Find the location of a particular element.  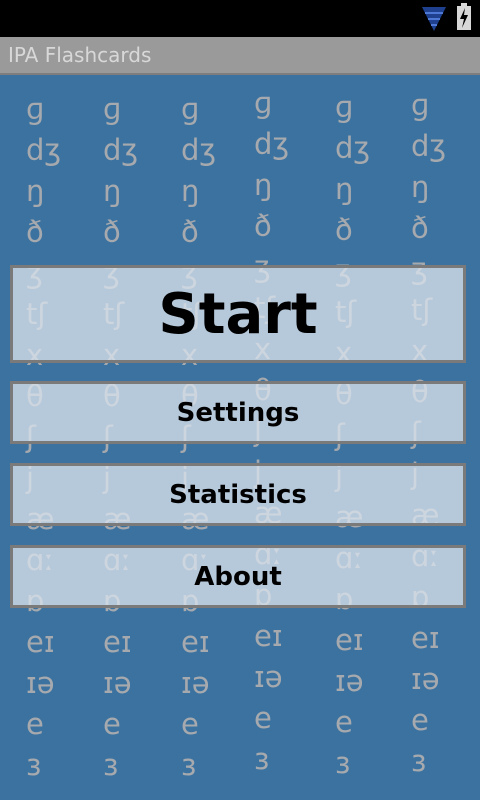

start-button: Start is located at coordinates (238, 314).